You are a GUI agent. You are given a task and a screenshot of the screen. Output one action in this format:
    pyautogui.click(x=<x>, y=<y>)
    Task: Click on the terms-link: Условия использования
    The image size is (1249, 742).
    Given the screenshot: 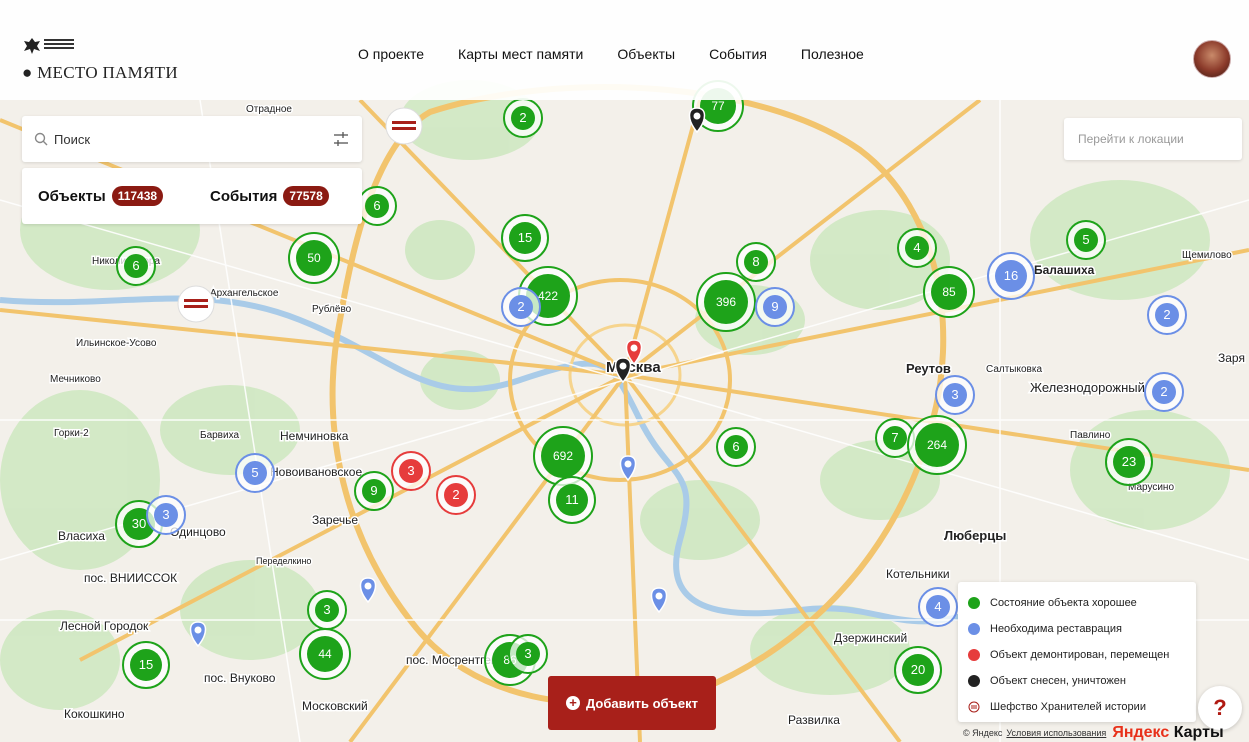 What is the action you would take?
    pyautogui.click(x=1056, y=733)
    